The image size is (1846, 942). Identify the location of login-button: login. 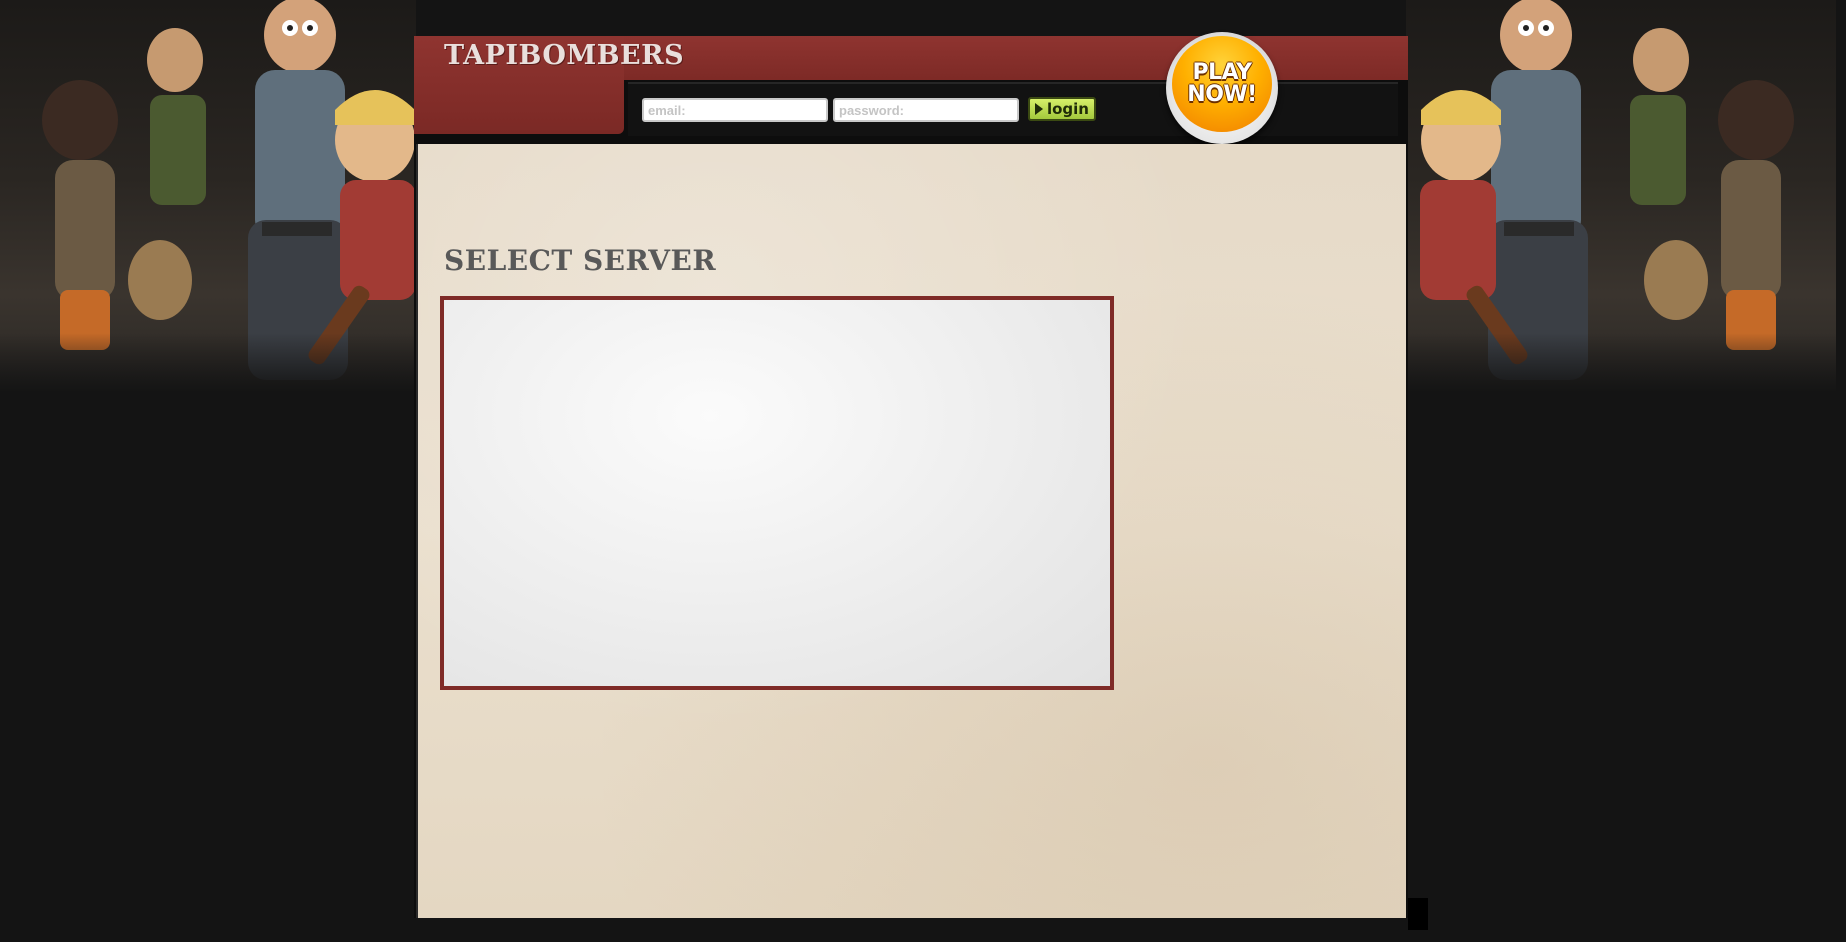
(1062, 109).